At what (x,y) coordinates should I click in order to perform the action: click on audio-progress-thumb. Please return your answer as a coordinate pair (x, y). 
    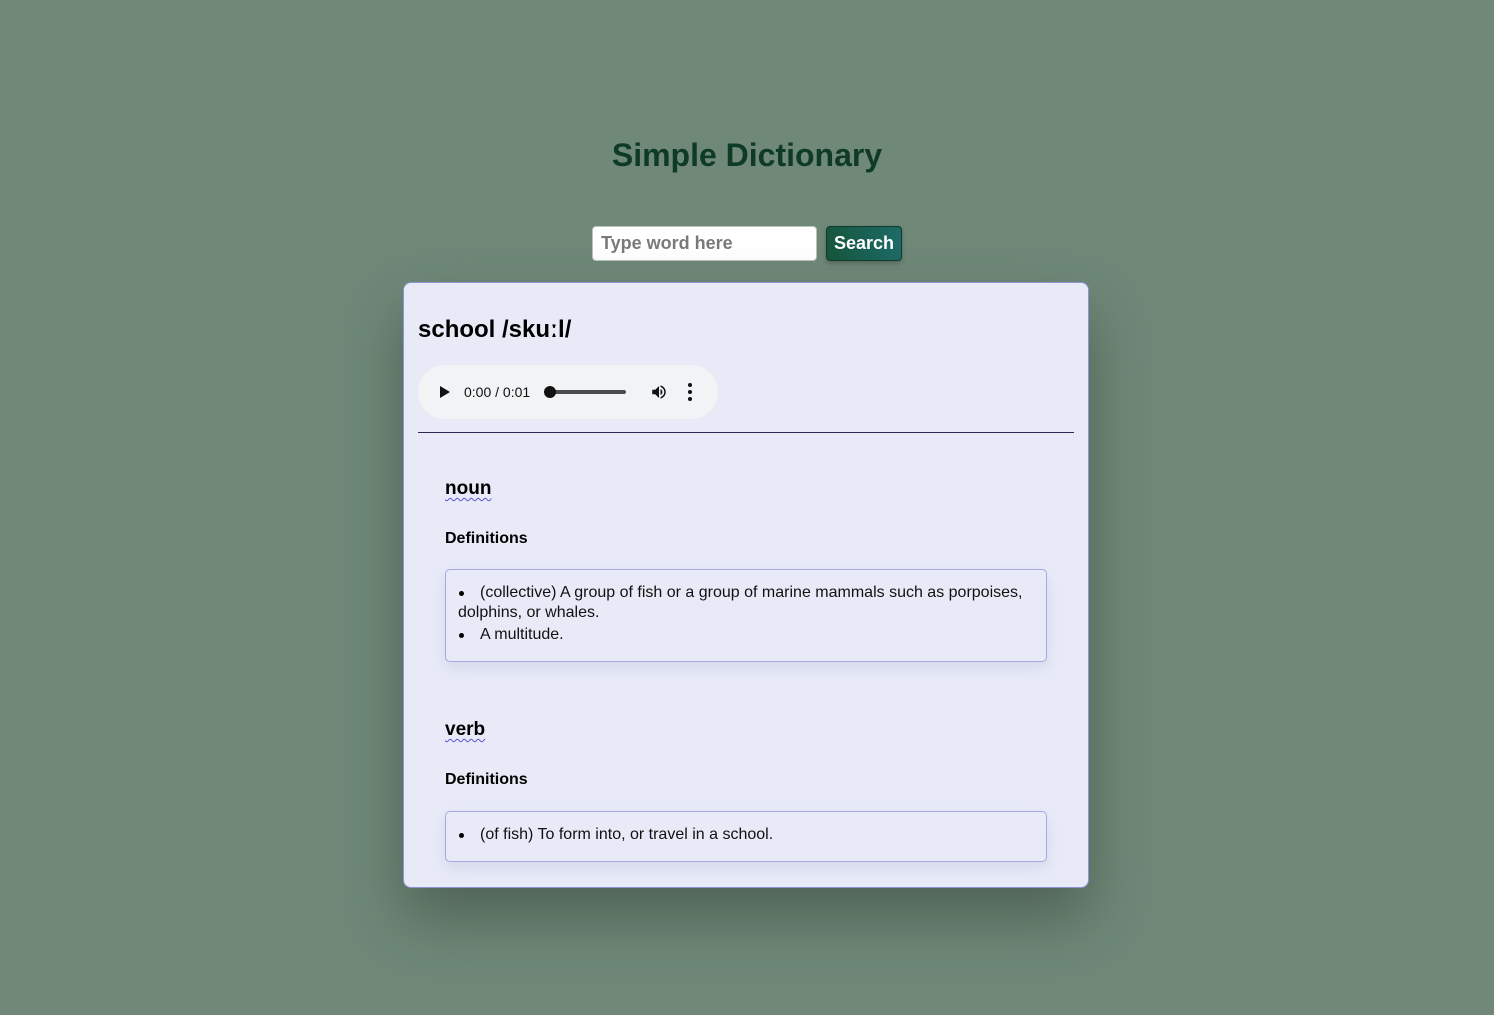
    Looking at the image, I should click on (550, 392).